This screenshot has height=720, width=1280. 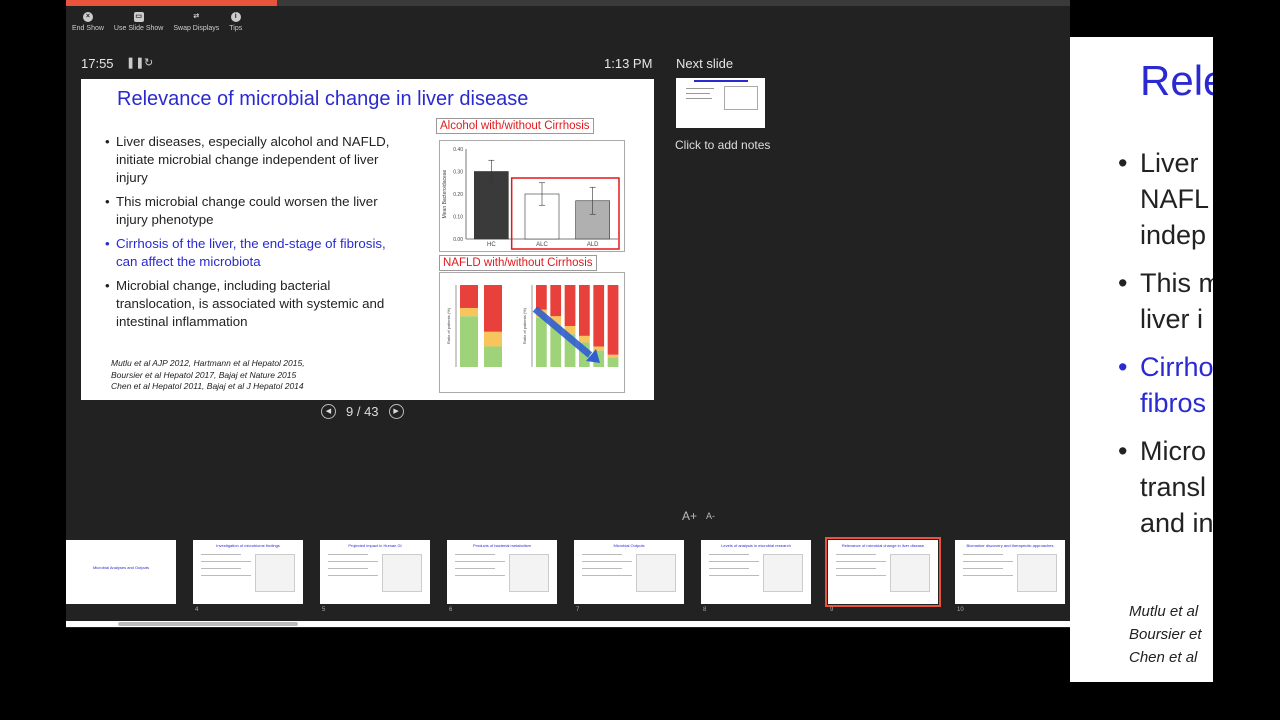 I want to click on y-tick-label: 0.40, so click(x=458, y=150).